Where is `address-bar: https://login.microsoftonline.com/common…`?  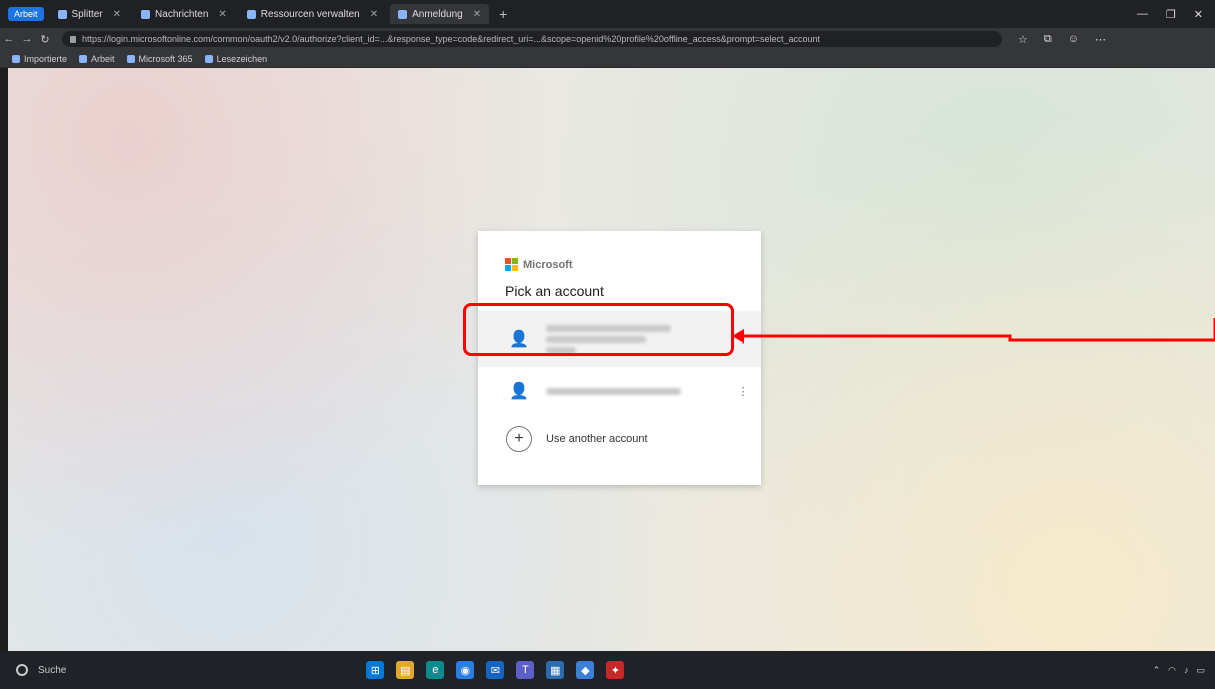 address-bar: https://login.microsoftonline.com/common… is located at coordinates (532, 39).